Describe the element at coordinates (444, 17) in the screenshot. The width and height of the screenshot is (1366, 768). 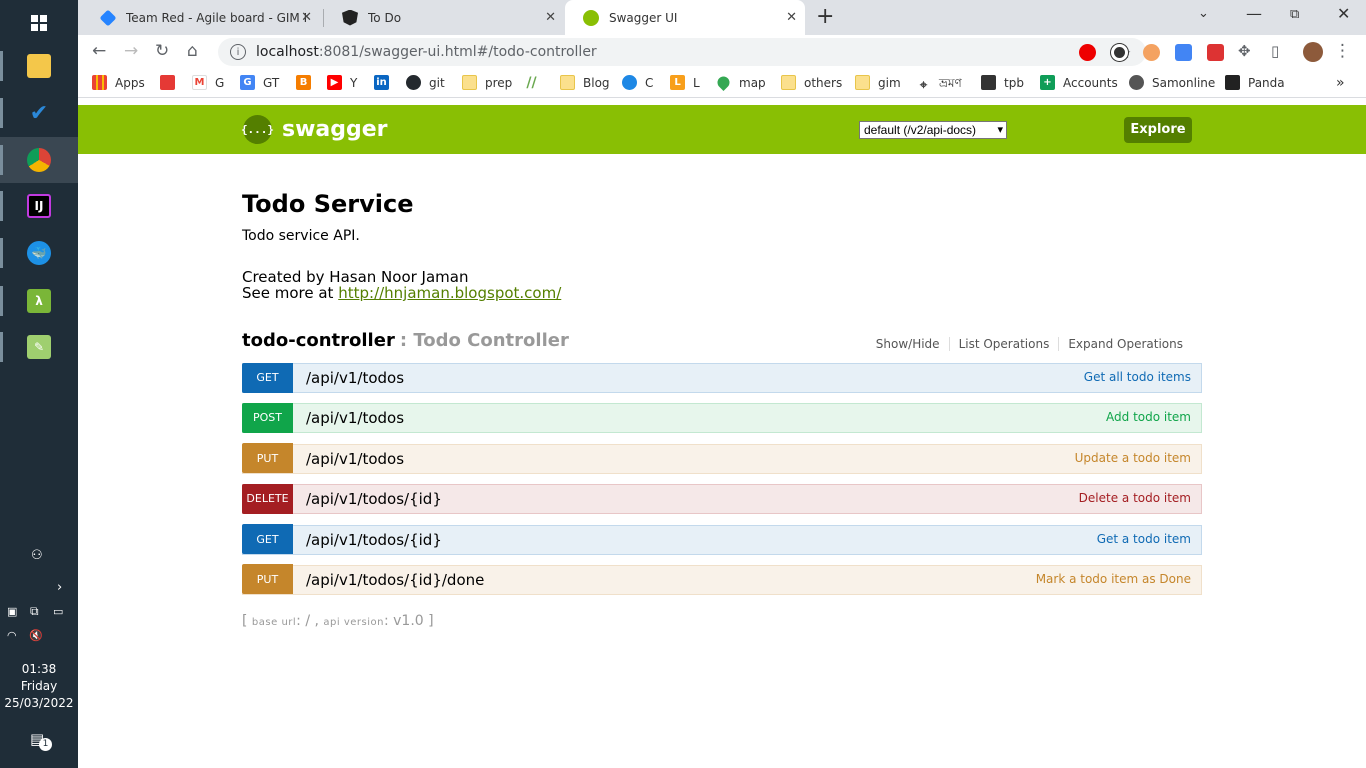
I see `tab-to-do: To Do ✕` at that location.